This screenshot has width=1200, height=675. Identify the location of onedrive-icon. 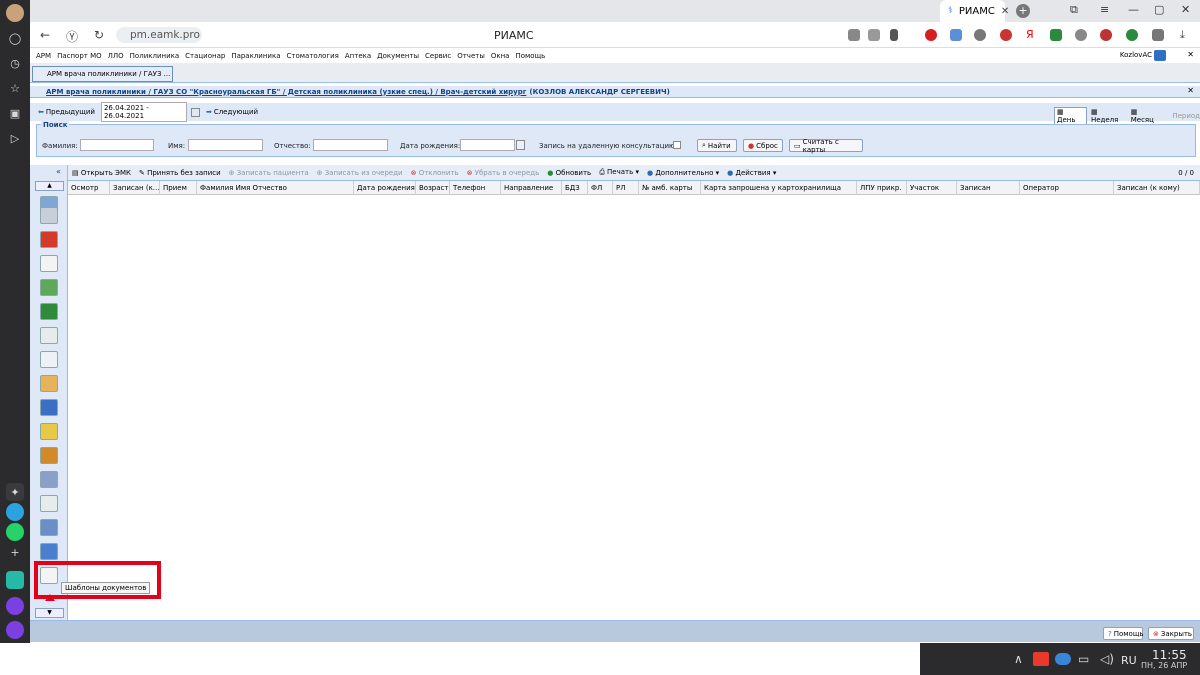
(1063, 659).